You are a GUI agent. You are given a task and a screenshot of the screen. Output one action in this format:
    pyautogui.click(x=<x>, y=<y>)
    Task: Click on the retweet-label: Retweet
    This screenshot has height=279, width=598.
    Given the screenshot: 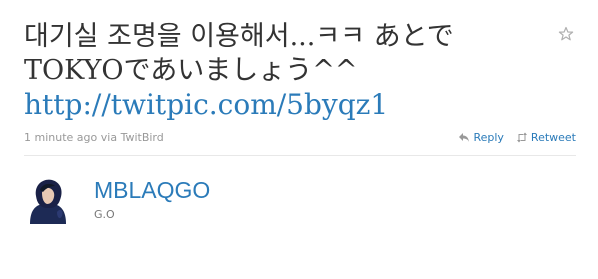 What is the action you would take?
    pyautogui.click(x=553, y=137)
    